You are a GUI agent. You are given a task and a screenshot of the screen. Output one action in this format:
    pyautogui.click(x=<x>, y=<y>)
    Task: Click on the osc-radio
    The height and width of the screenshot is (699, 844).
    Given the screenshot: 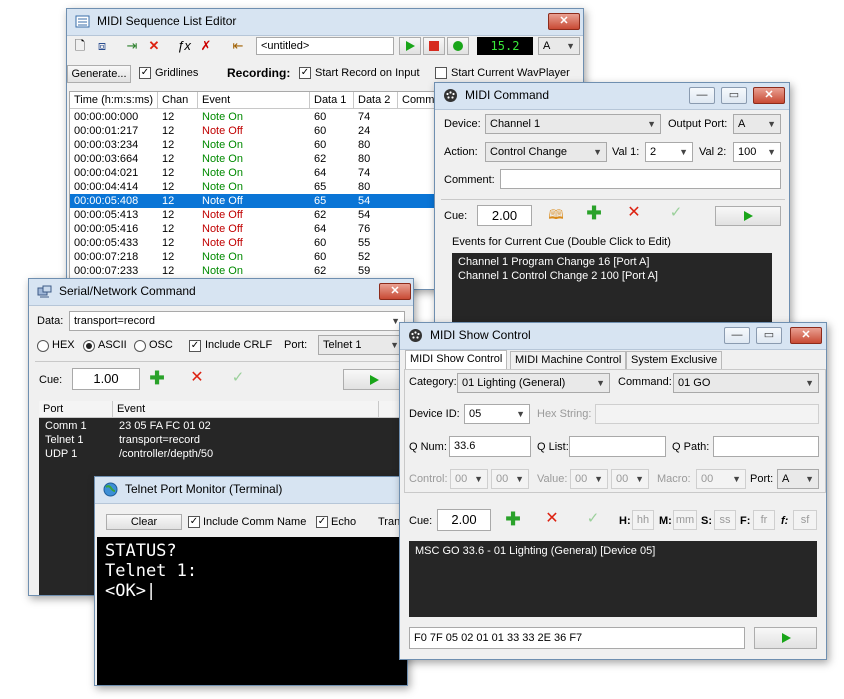 What is the action you would take?
    pyautogui.click(x=140, y=346)
    